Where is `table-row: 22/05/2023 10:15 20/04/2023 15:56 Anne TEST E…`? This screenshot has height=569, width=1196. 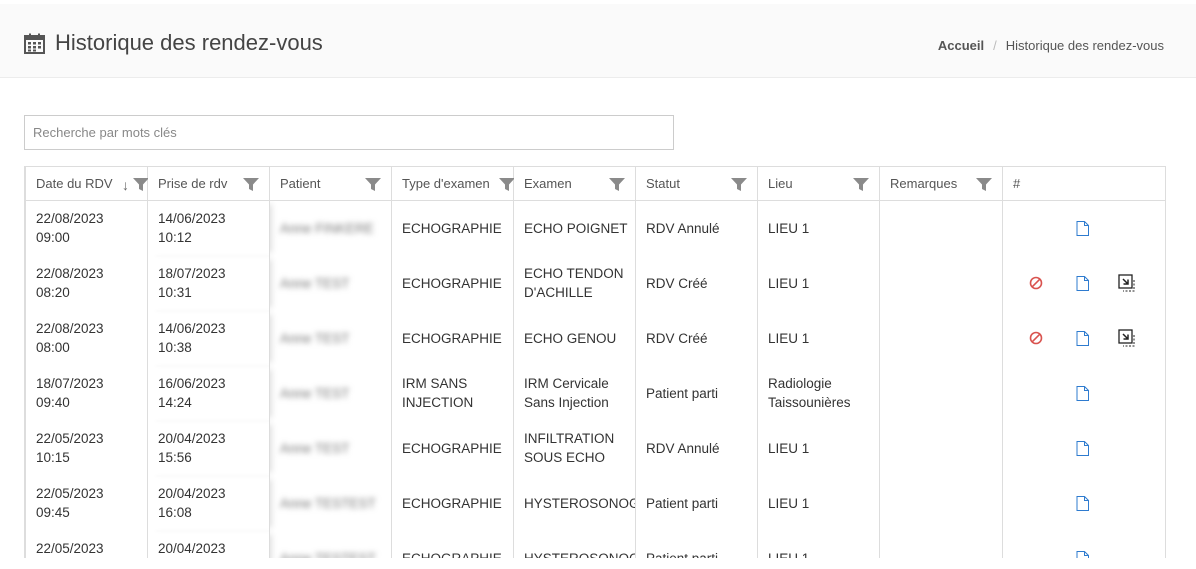
table-row: 22/05/2023 10:15 20/04/2023 15:56 Anne TEST E… is located at coordinates (595, 448).